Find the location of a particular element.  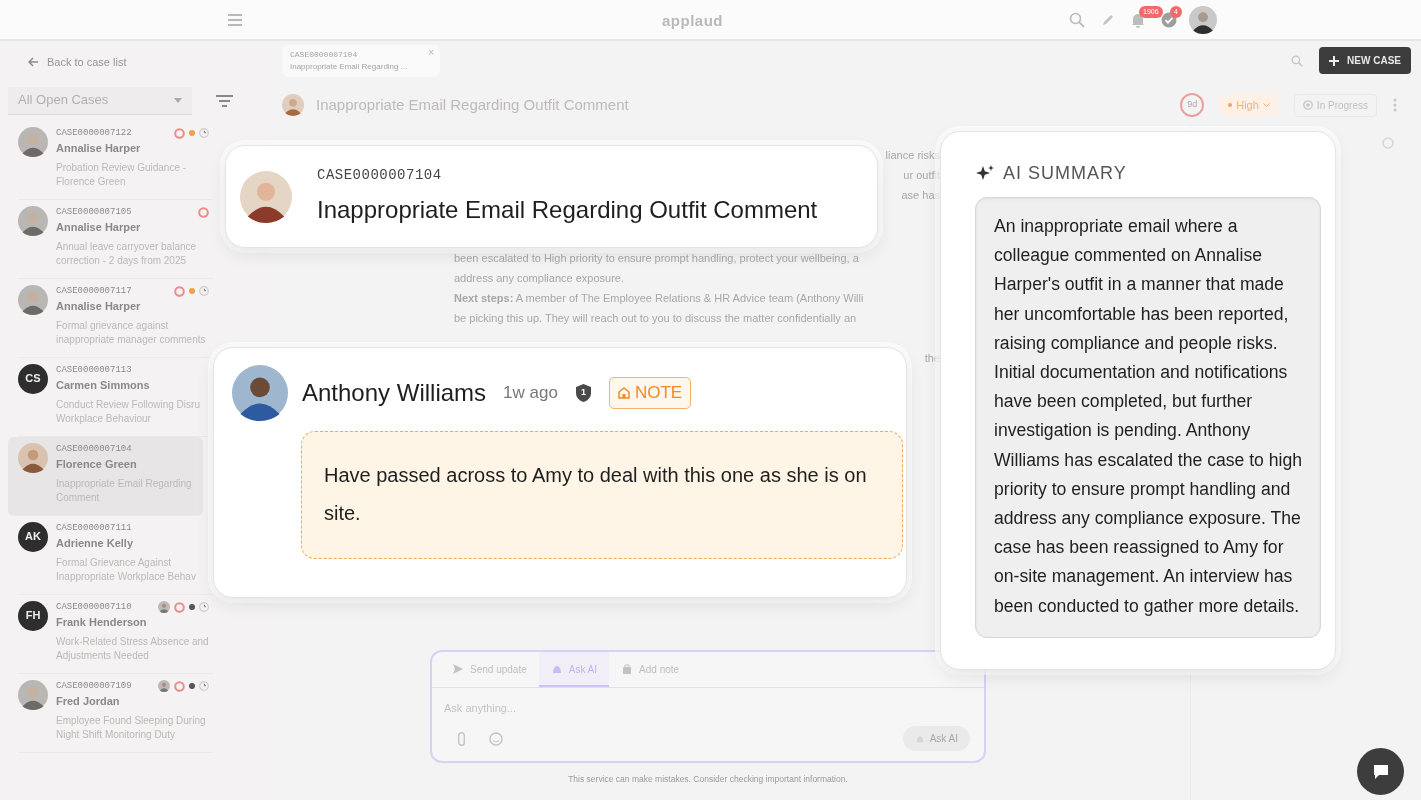

case-number: CASE0000007122 is located at coordinates (94, 133).